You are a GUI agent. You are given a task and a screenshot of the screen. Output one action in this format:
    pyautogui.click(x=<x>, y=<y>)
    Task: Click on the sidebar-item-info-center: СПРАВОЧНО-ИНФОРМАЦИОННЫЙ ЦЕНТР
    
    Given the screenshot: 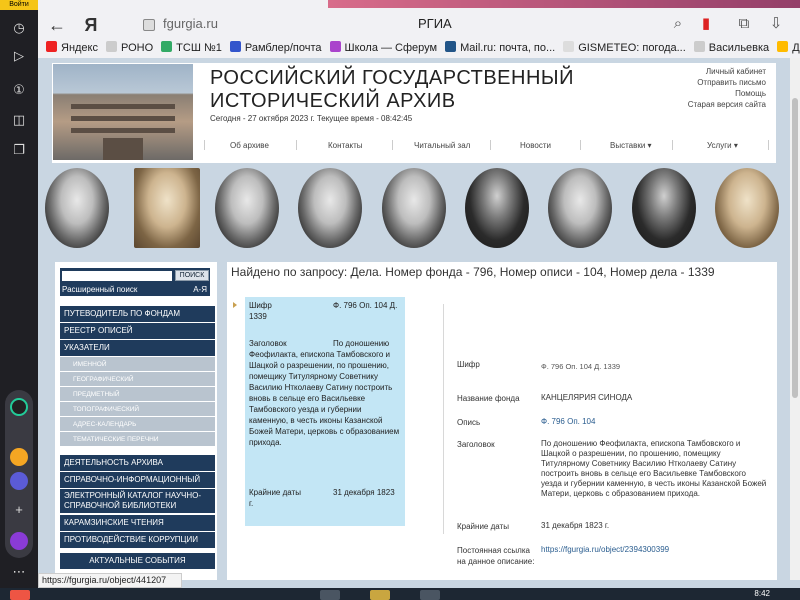 What is the action you would take?
    pyautogui.click(x=137, y=486)
    